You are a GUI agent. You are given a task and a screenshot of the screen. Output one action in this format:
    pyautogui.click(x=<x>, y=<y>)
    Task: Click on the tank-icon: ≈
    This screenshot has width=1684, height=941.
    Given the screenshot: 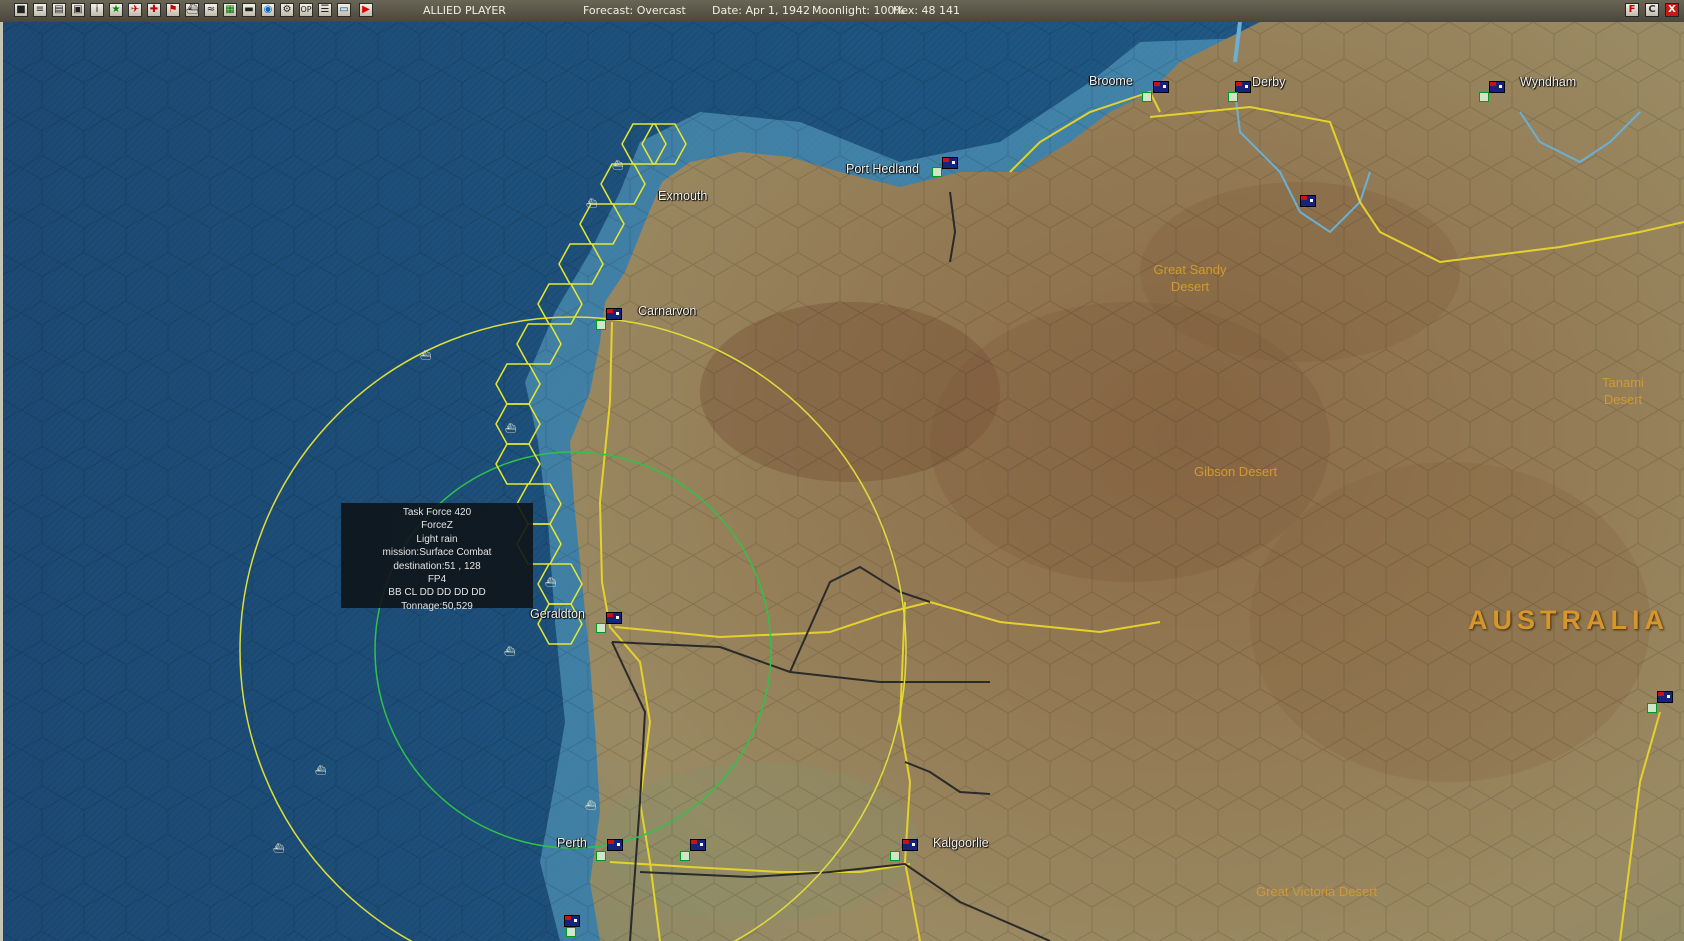 What is the action you would take?
    pyautogui.click(x=211, y=10)
    